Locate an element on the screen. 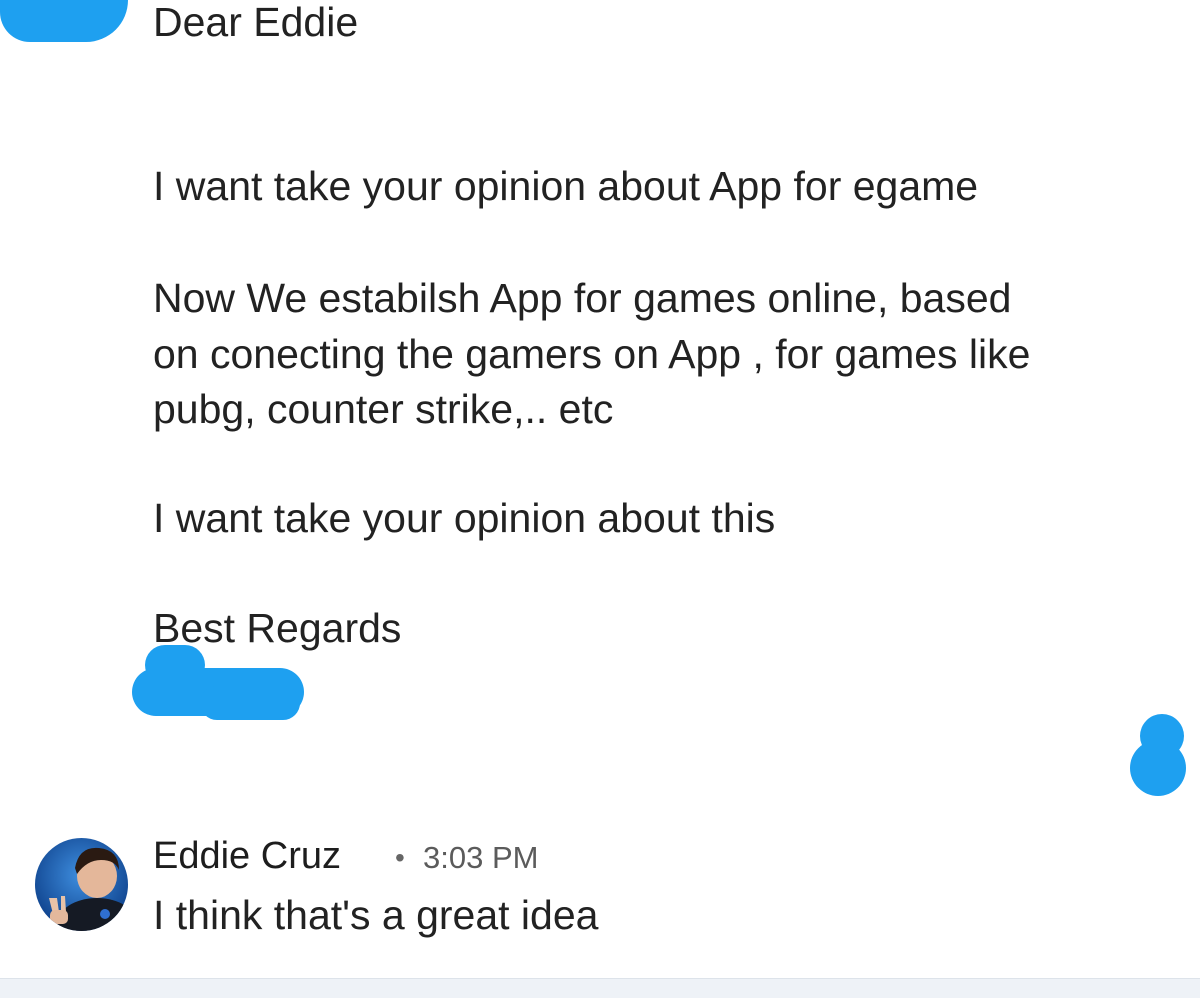 The width and height of the screenshot is (1200, 998). sender-name: Eddie Cruz is located at coordinates (247, 856).